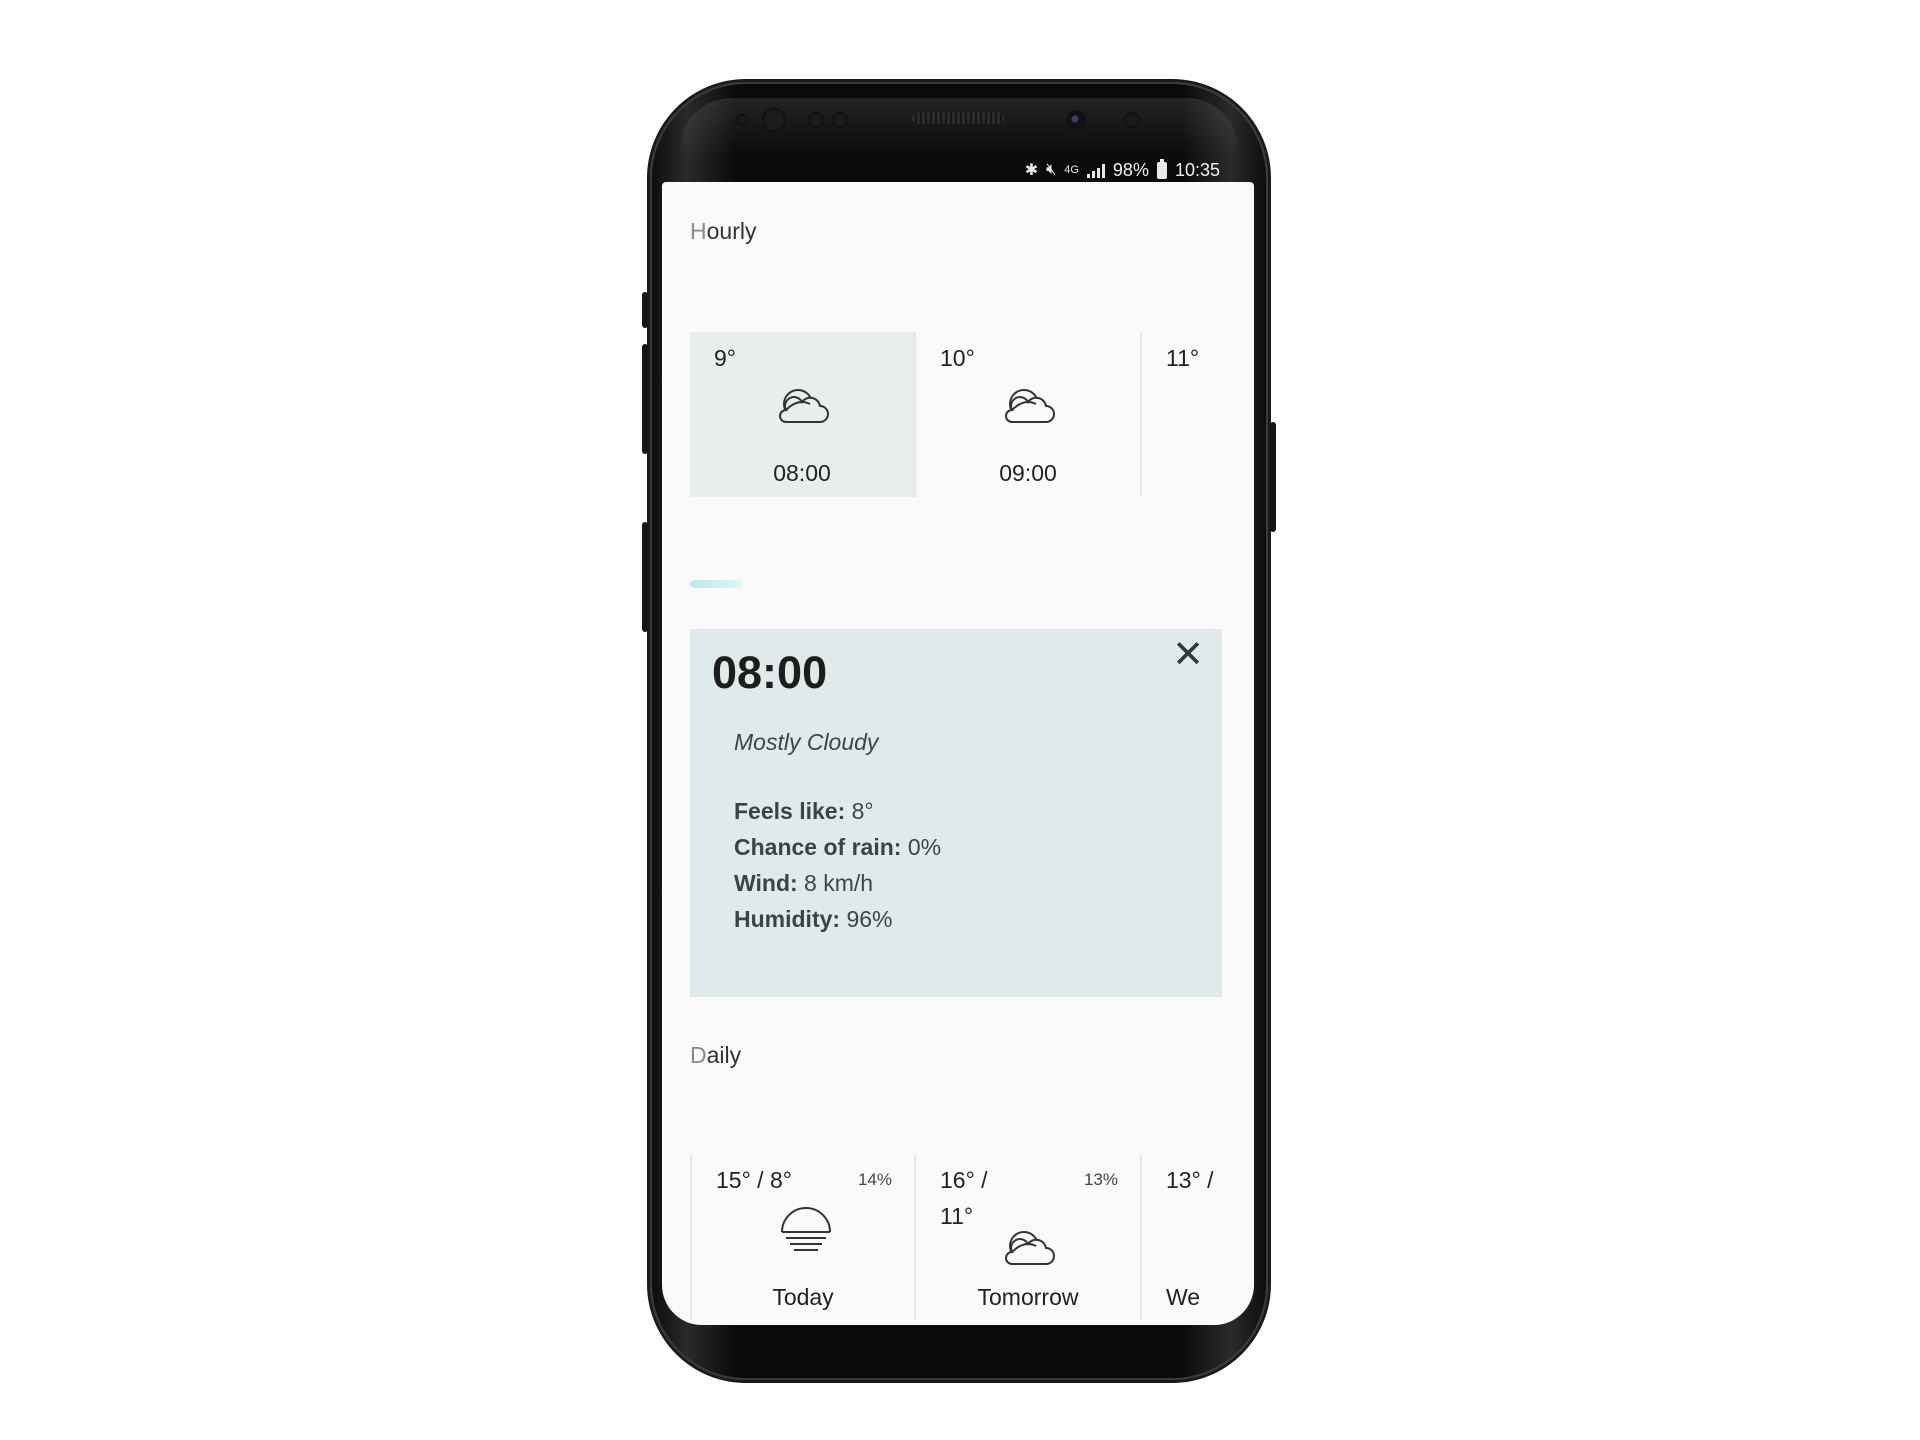 The image size is (1920, 1440). I want to click on hourly-card-0800: 9° 08:00, so click(803, 414).